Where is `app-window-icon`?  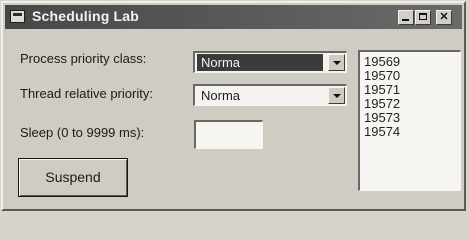
app-window-icon is located at coordinates (17, 16).